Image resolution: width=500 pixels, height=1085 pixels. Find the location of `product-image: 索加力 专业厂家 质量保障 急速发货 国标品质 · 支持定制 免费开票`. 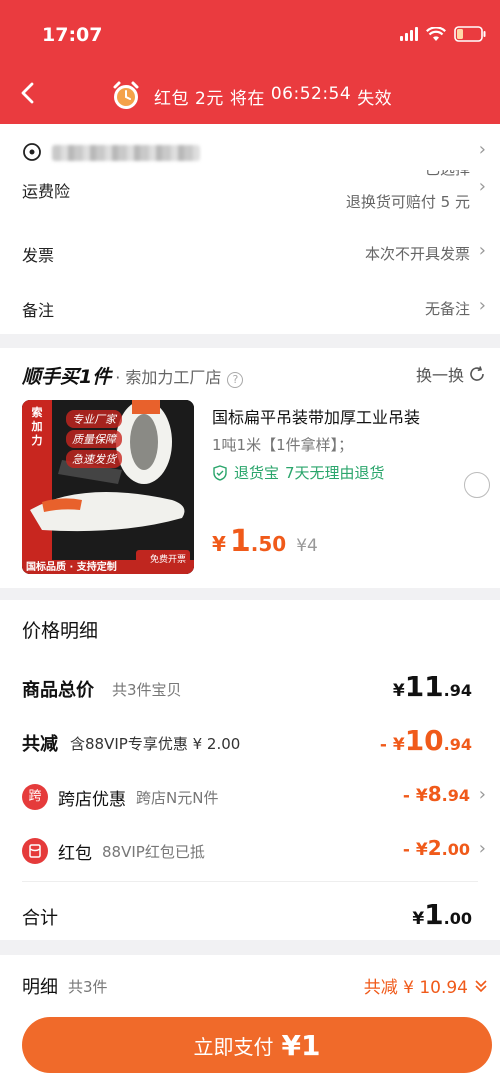

product-image: 索加力 专业厂家 质量保障 急速发货 国标品质 · 支持定制 免费开票 is located at coordinates (108, 487).